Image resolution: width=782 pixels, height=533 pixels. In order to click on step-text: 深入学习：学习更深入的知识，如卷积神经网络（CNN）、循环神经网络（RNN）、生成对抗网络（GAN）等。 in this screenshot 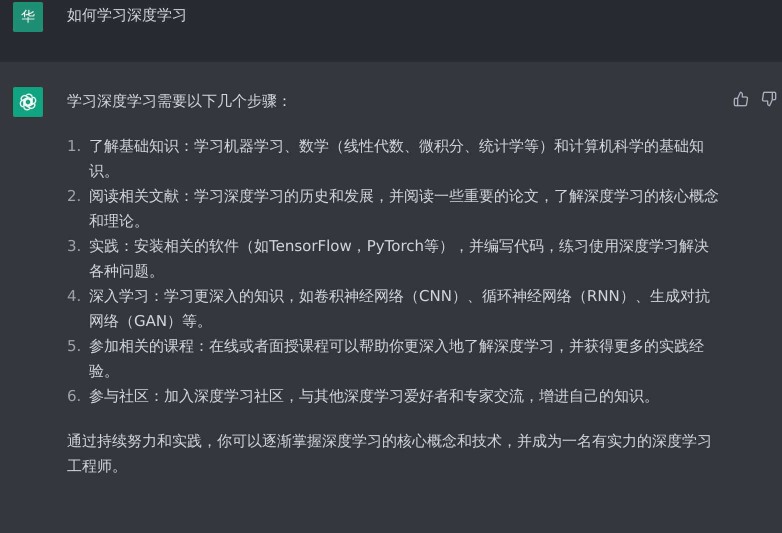, I will do `click(400, 309)`.